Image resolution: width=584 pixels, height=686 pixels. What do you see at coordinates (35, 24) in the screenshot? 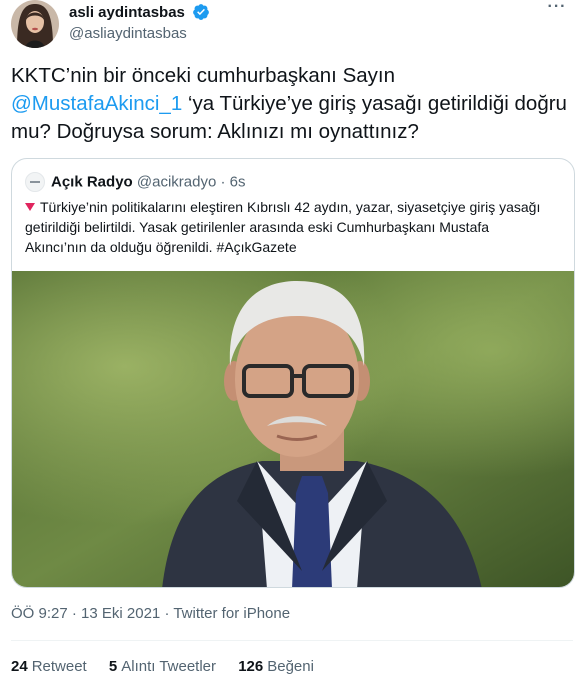
I see `author-avatar` at bounding box center [35, 24].